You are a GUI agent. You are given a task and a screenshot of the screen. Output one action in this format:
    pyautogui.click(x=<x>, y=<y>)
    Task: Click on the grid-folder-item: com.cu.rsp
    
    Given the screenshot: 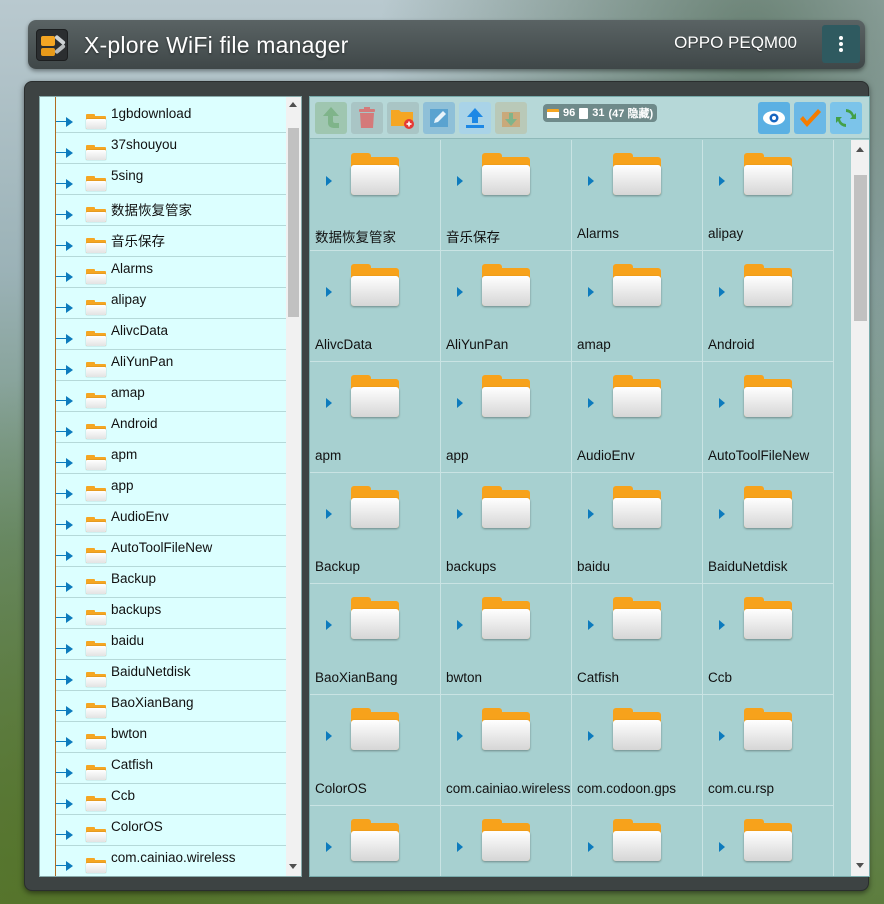 What is the action you would take?
    pyautogui.click(x=768, y=750)
    